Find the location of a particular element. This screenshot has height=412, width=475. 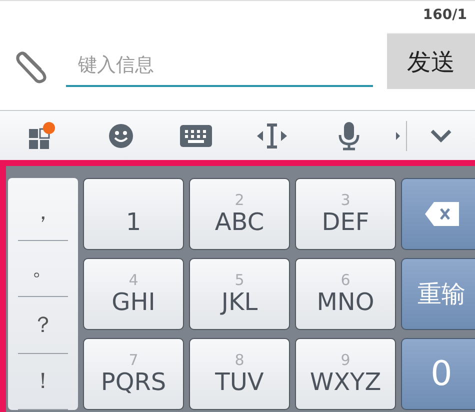

punctuation-key: ！ is located at coordinates (43, 382).